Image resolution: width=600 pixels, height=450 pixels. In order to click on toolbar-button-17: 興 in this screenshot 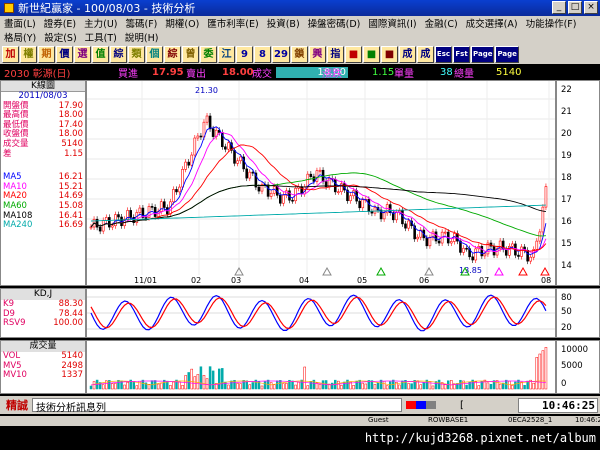, I will do `click(317, 54)`.